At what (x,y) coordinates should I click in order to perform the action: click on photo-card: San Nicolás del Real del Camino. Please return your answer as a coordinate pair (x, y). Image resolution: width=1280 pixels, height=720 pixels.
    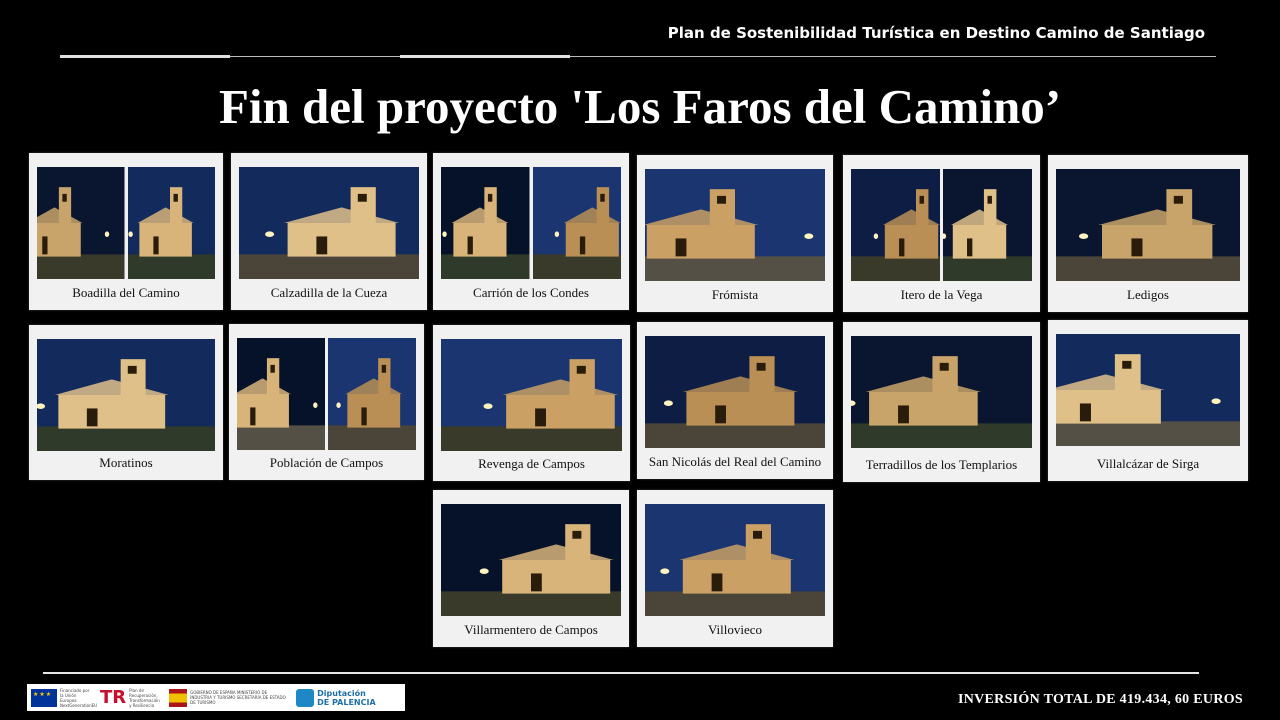
    Looking at the image, I should click on (735, 400).